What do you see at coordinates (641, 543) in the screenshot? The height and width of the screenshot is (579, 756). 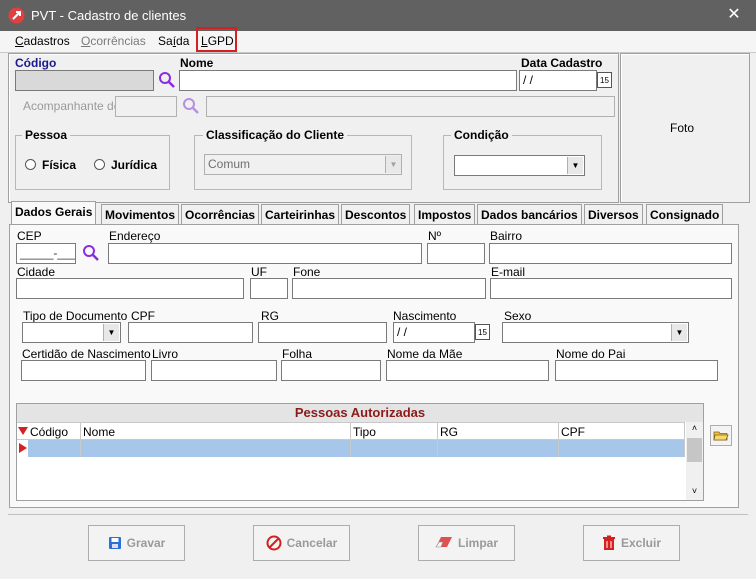 I see `excluir-label: Excluir` at bounding box center [641, 543].